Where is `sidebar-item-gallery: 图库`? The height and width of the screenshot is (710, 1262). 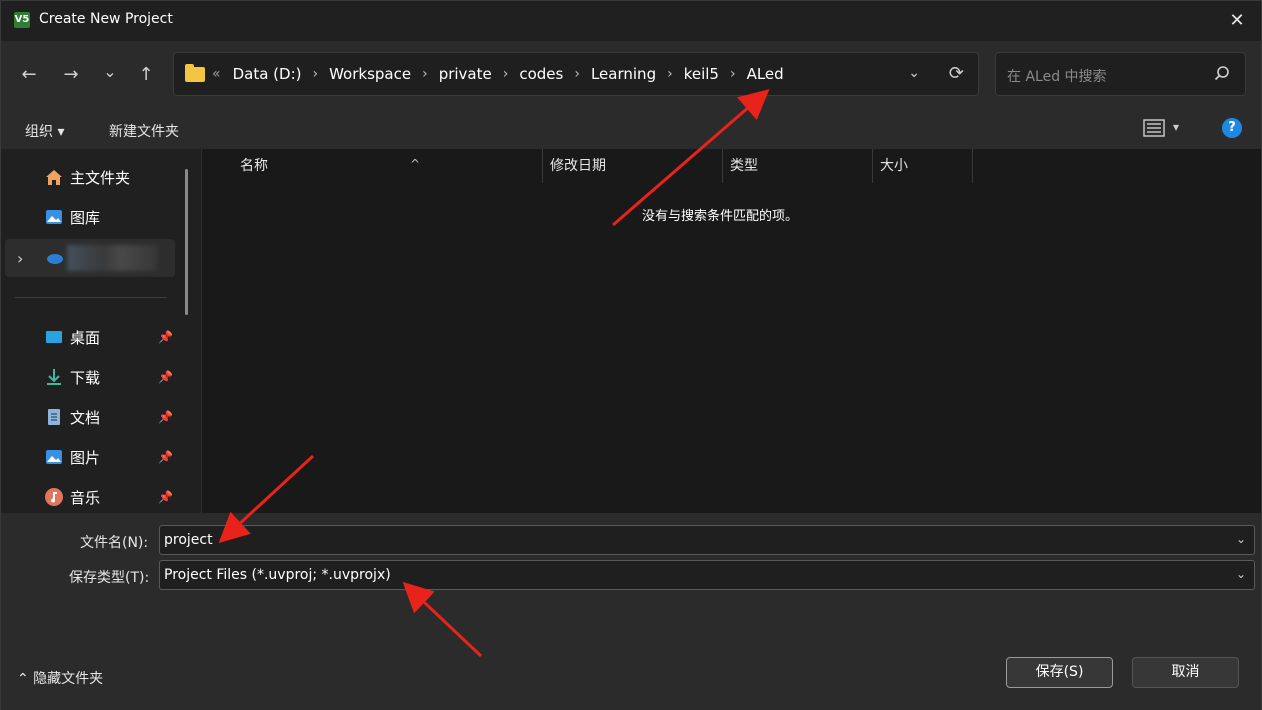
sidebar-item-gallery: 图库 is located at coordinates (88, 217).